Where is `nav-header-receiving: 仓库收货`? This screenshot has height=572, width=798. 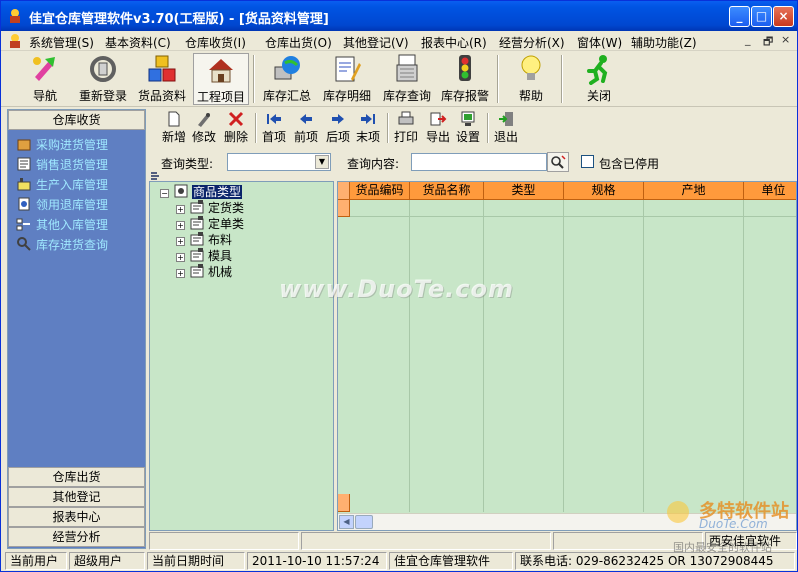
nav-header-receiving: 仓库收货 is located at coordinates (76, 120).